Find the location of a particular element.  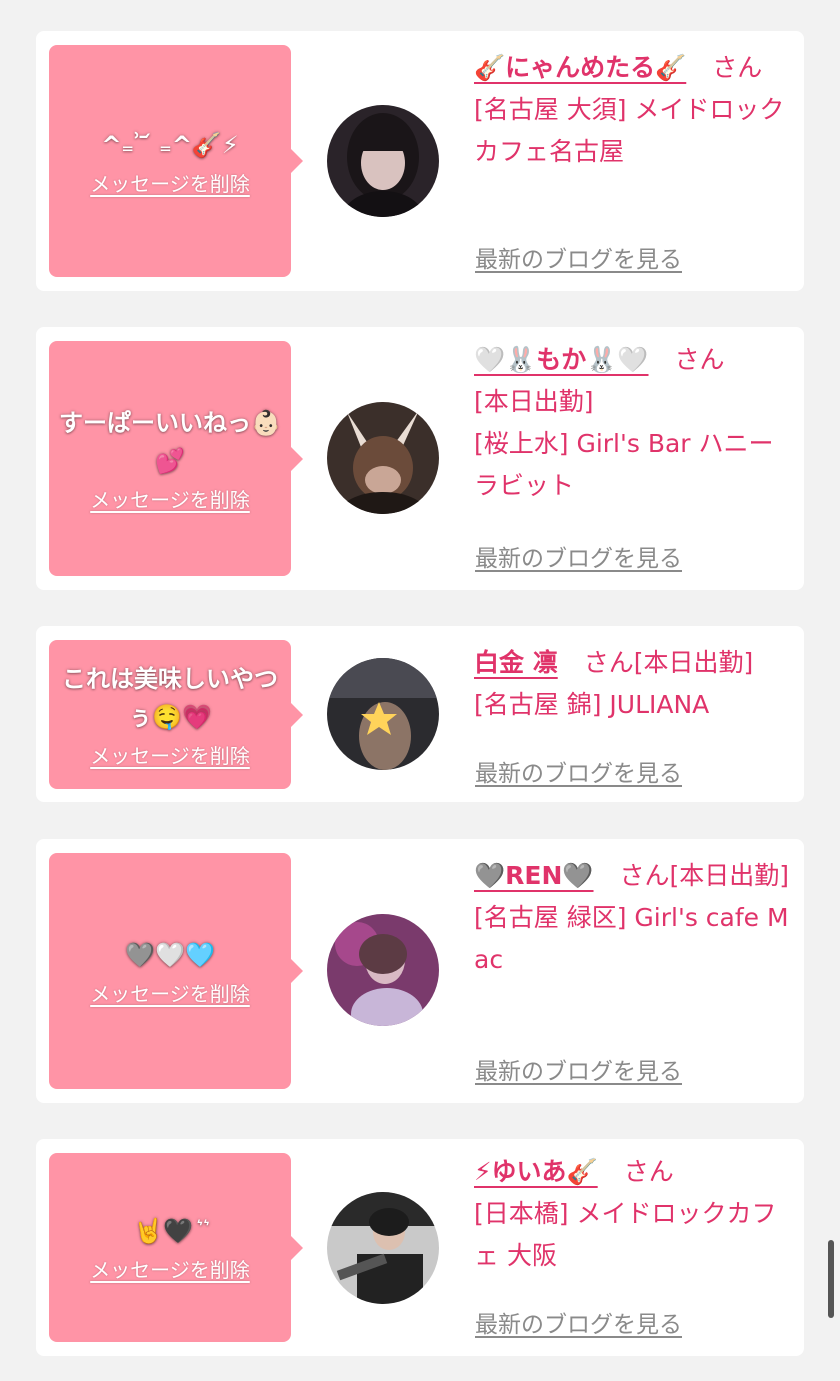

message-bubble: 🤘🖤 ͛ ͛ メッセージを削除 is located at coordinates (176, 1247).